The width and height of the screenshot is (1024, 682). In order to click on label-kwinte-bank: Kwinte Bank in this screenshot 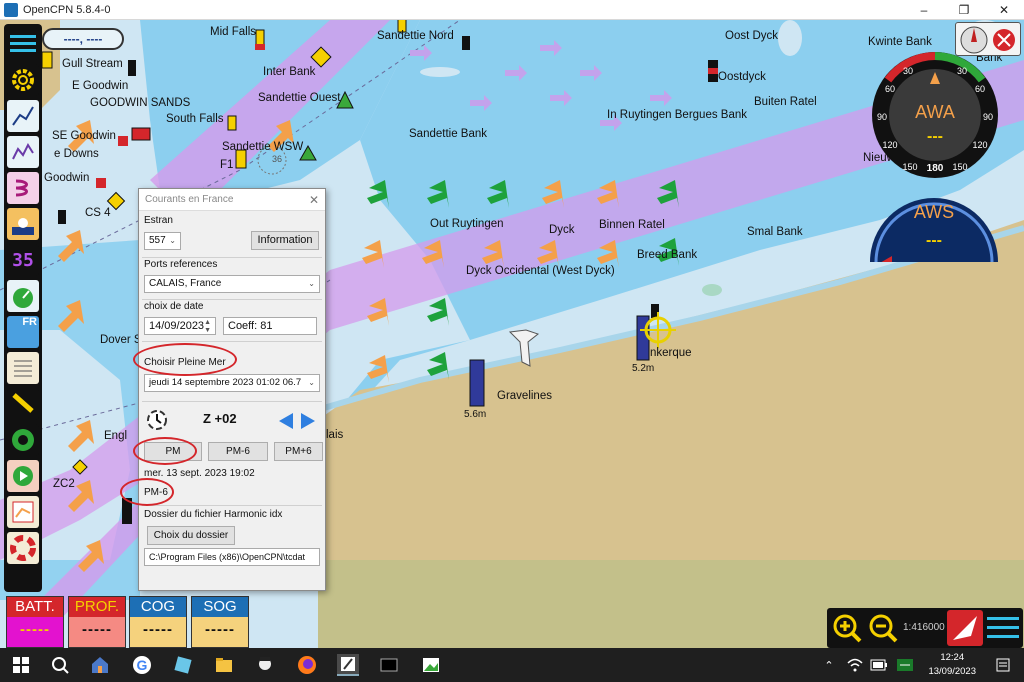, I will do `click(900, 42)`.